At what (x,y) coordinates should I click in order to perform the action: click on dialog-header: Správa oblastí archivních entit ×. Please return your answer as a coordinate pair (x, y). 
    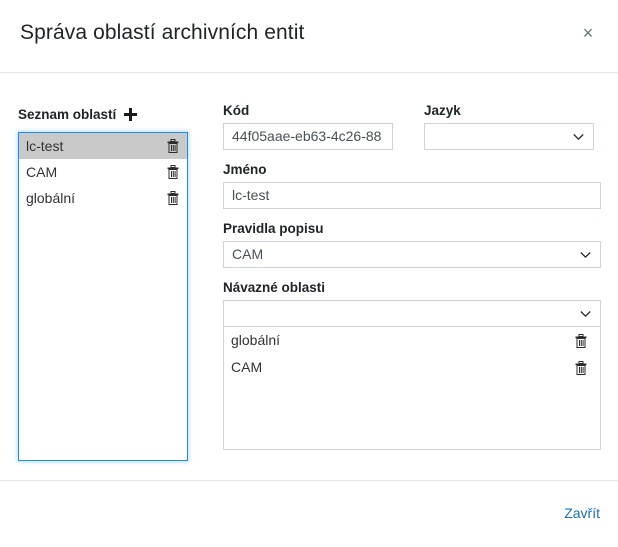
    Looking at the image, I should click on (309, 36).